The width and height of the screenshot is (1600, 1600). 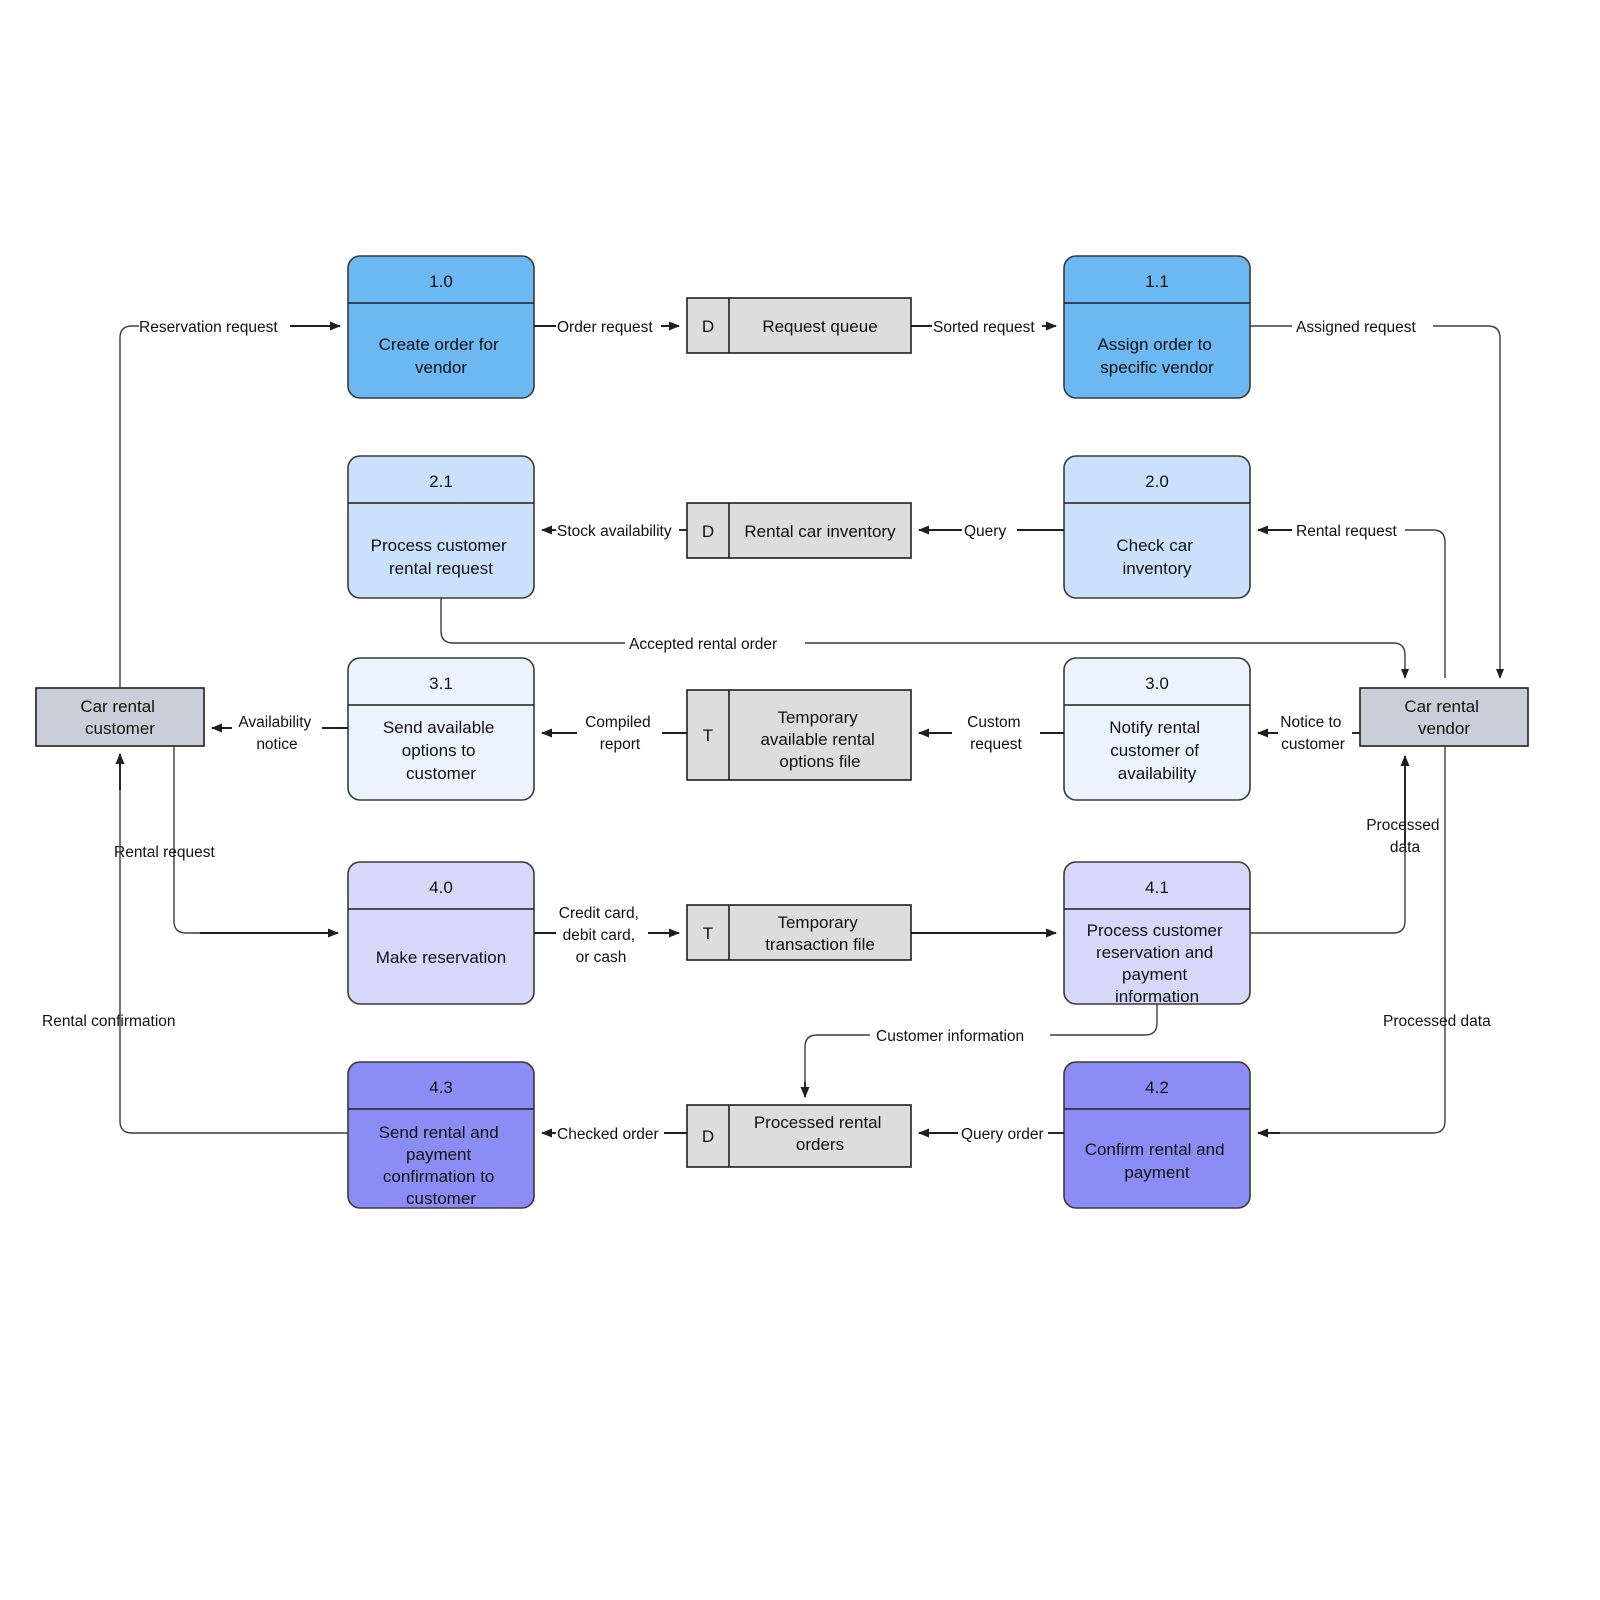 I want to click on flow-label: Availability notice, so click(x=276, y=733).